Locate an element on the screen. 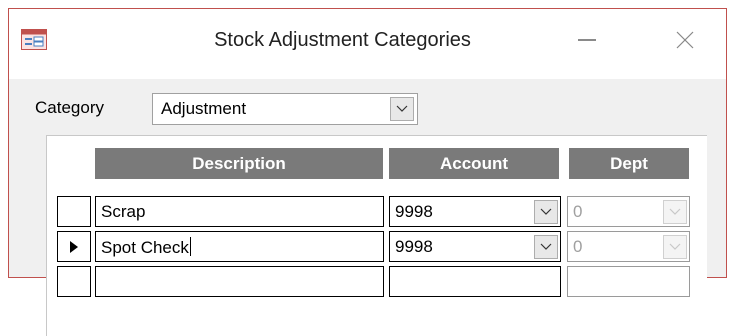 Image resolution: width=736 pixels, height=336 pixels. text-cursor is located at coordinates (190, 246).